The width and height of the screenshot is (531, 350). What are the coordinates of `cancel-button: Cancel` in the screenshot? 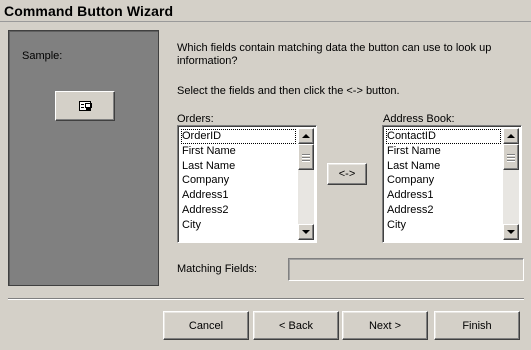 It's located at (206, 325).